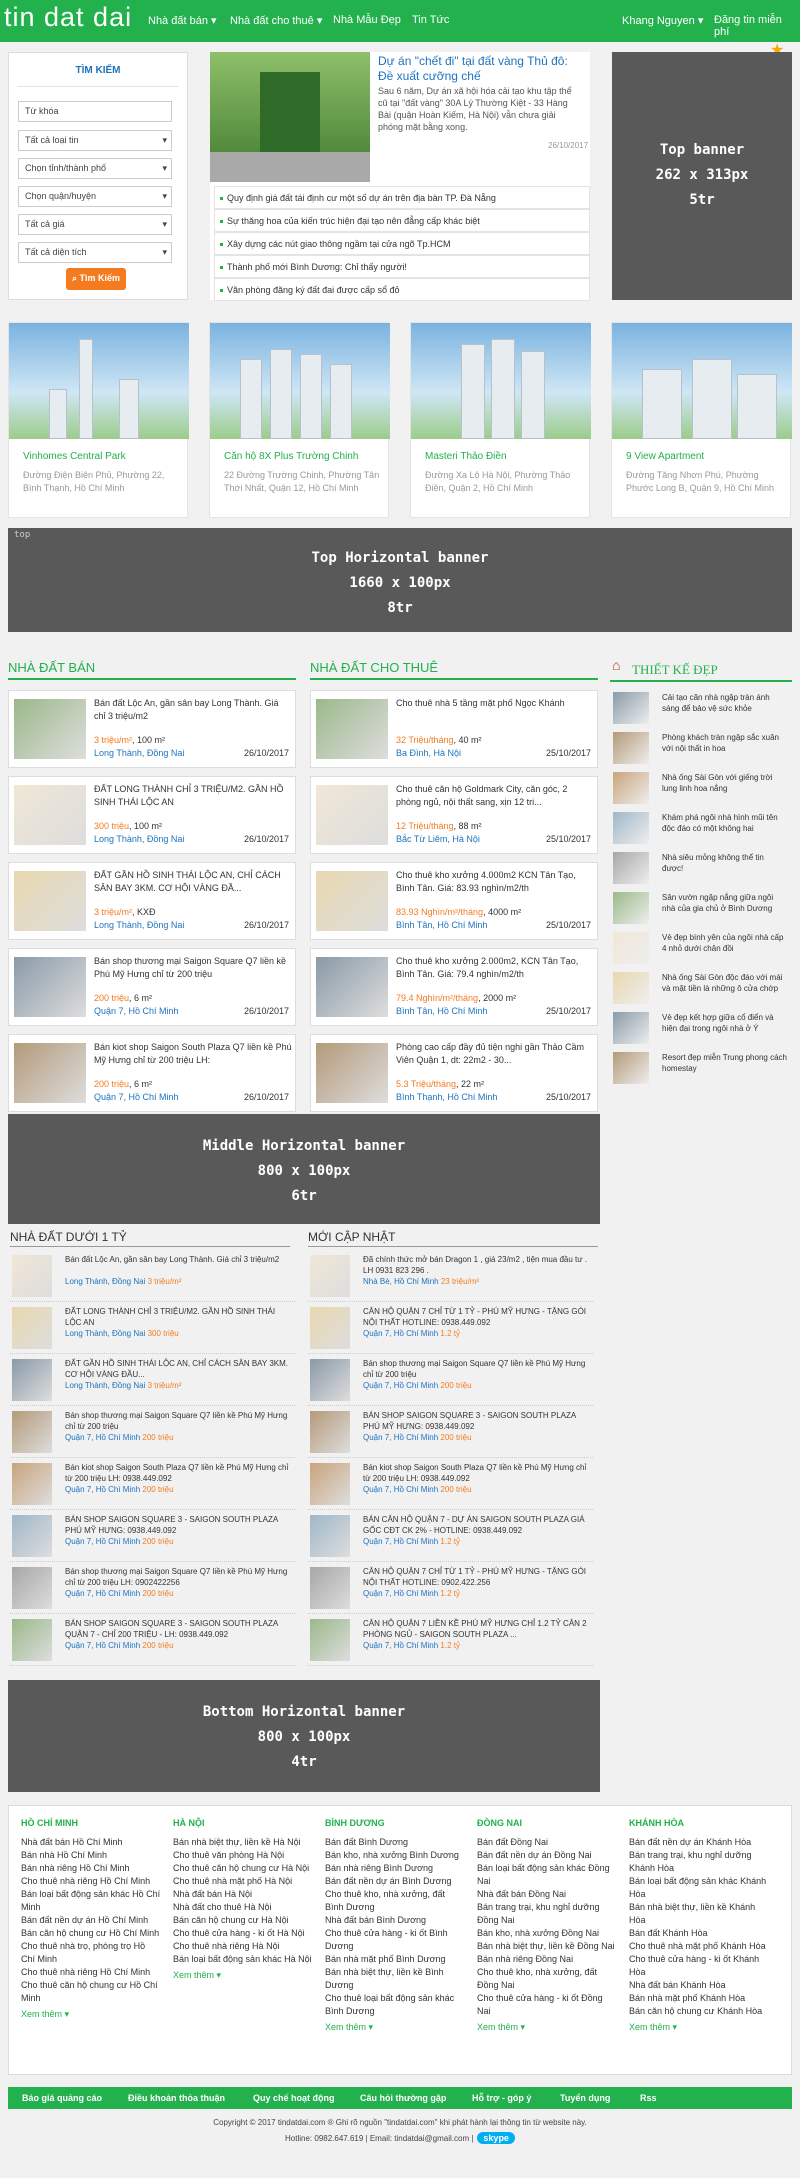 This screenshot has height=2178, width=800. What do you see at coordinates (243, 1959) in the screenshot?
I see `footer-link: Bán loại bất động sản khác Hà Nội` at bounding box center [243, 1959].